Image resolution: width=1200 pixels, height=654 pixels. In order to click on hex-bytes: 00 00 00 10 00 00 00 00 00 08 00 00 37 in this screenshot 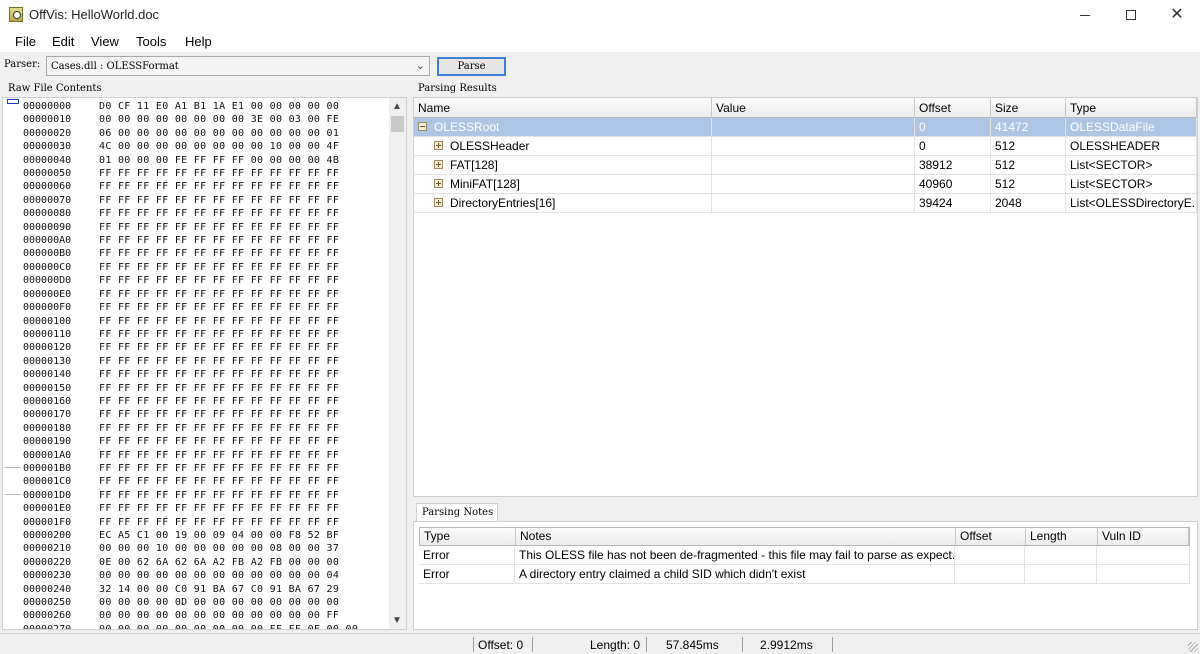, I will do `click(228, 548)`.